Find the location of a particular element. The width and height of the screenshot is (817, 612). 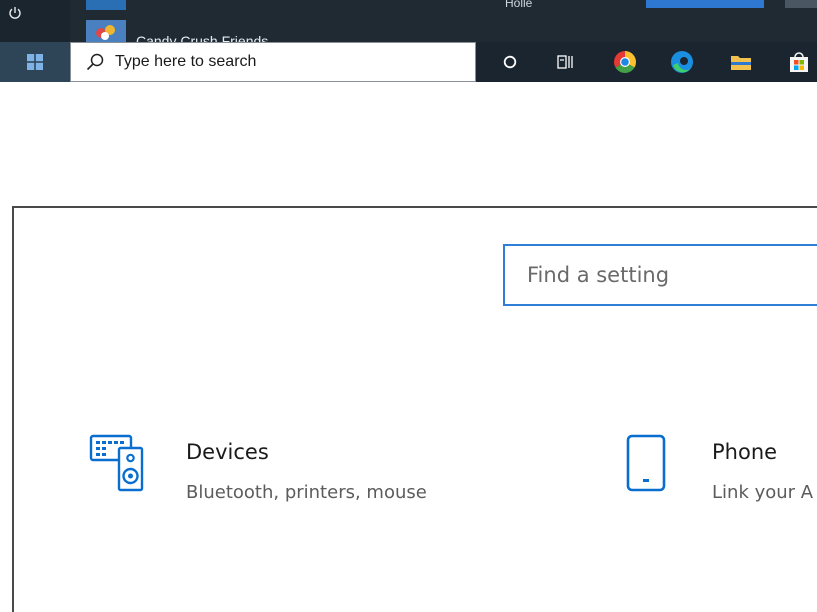

edge-button is located at coordinates (682, 62).